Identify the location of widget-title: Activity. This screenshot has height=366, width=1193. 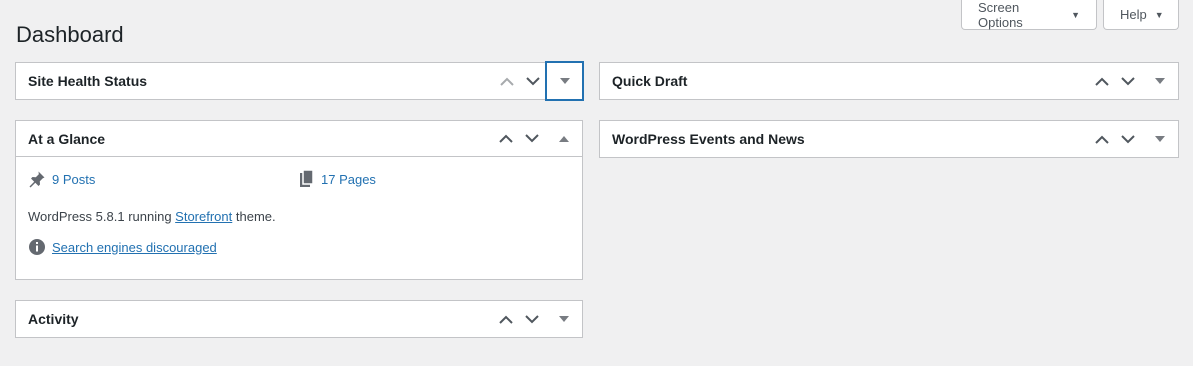
(53, 319).